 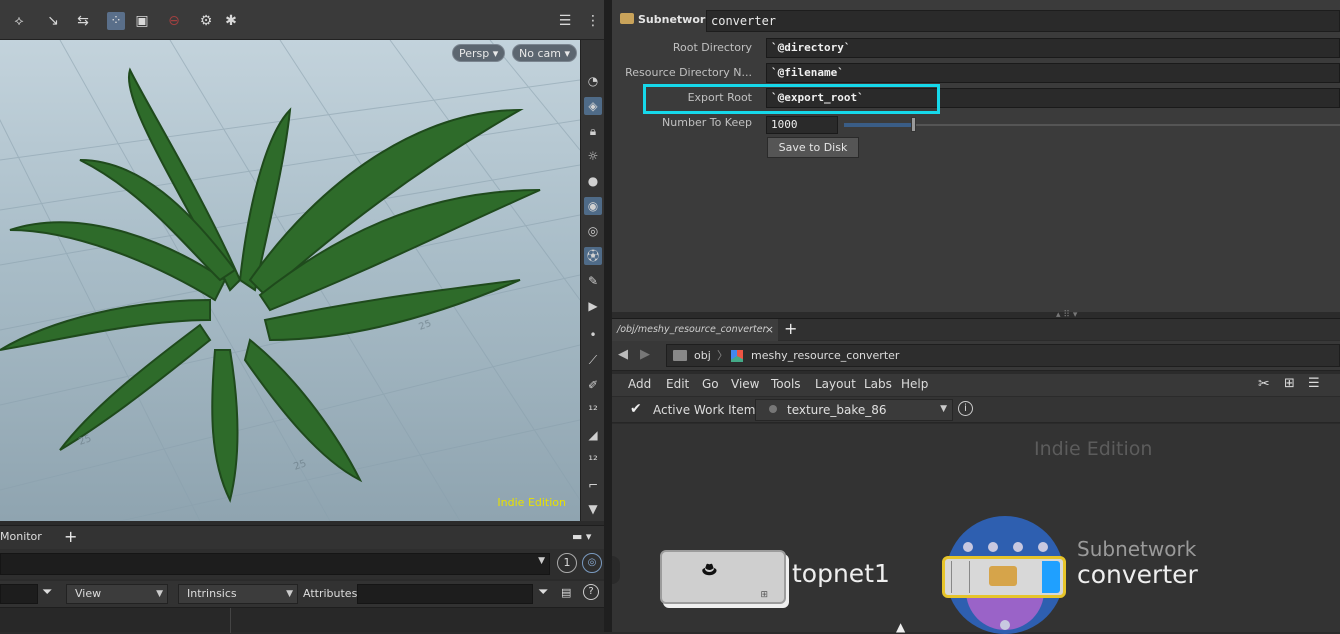 I want to click on sphere-icon: ●, so click(x=593, y=181).